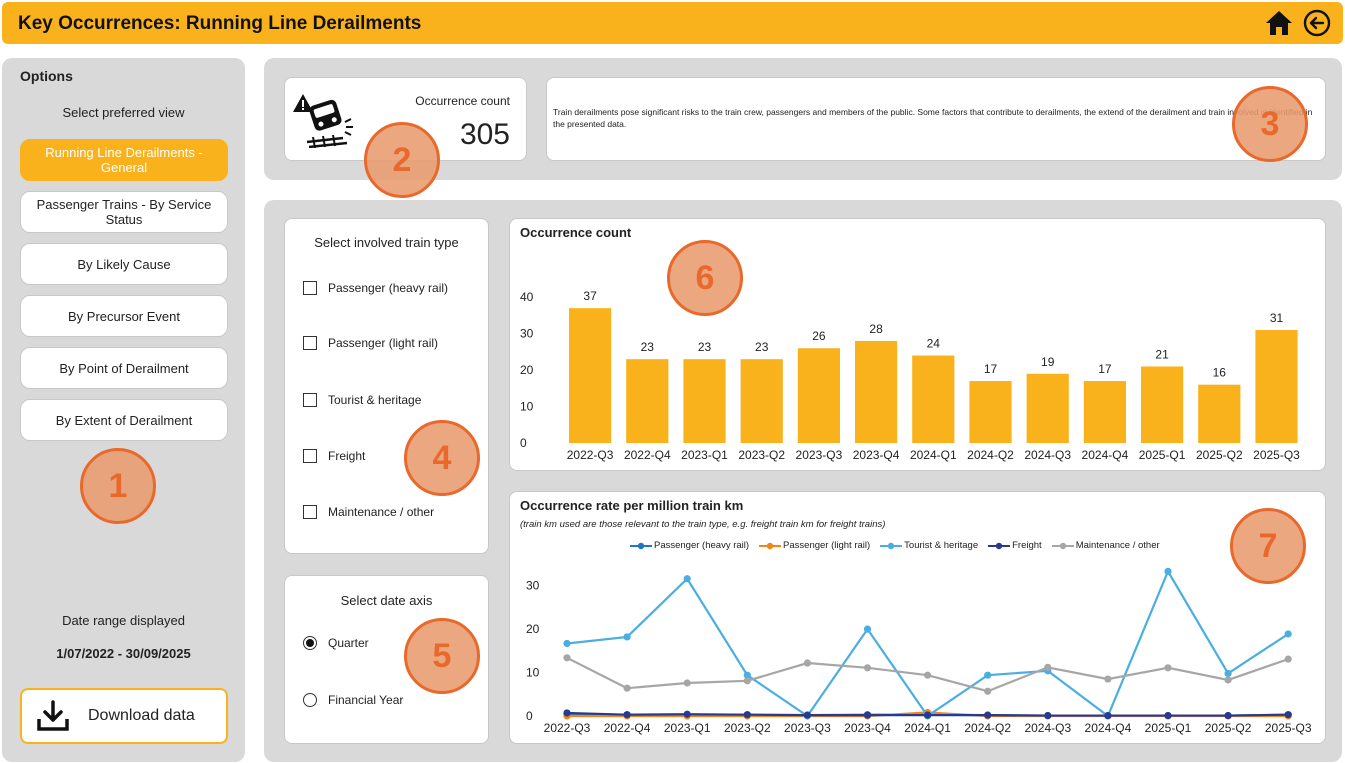 The width and height of the screenshot is (1345, 763). What do you see at coordinates (747, 728) in the screenshot?
I see `x-tick-label: 2023-Q2` at bounding box center [747, 728].